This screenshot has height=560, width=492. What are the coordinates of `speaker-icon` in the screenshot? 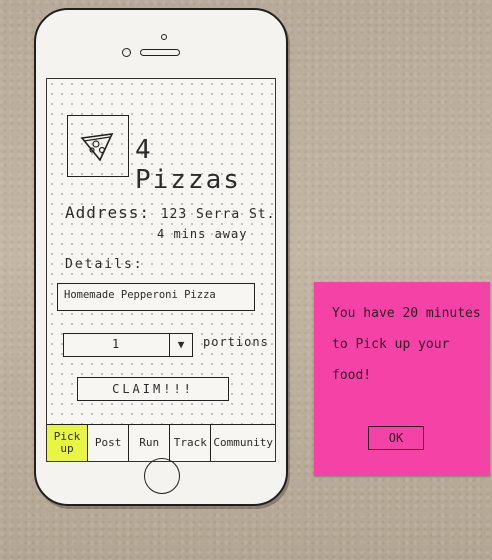 It's located at (160, 52).